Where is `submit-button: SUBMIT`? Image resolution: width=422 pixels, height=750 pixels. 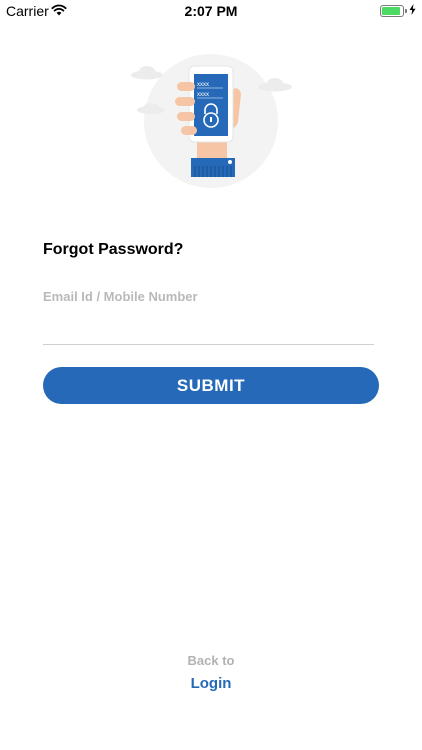 submit-button: SUBMIT is located at coordinates (211, 385).